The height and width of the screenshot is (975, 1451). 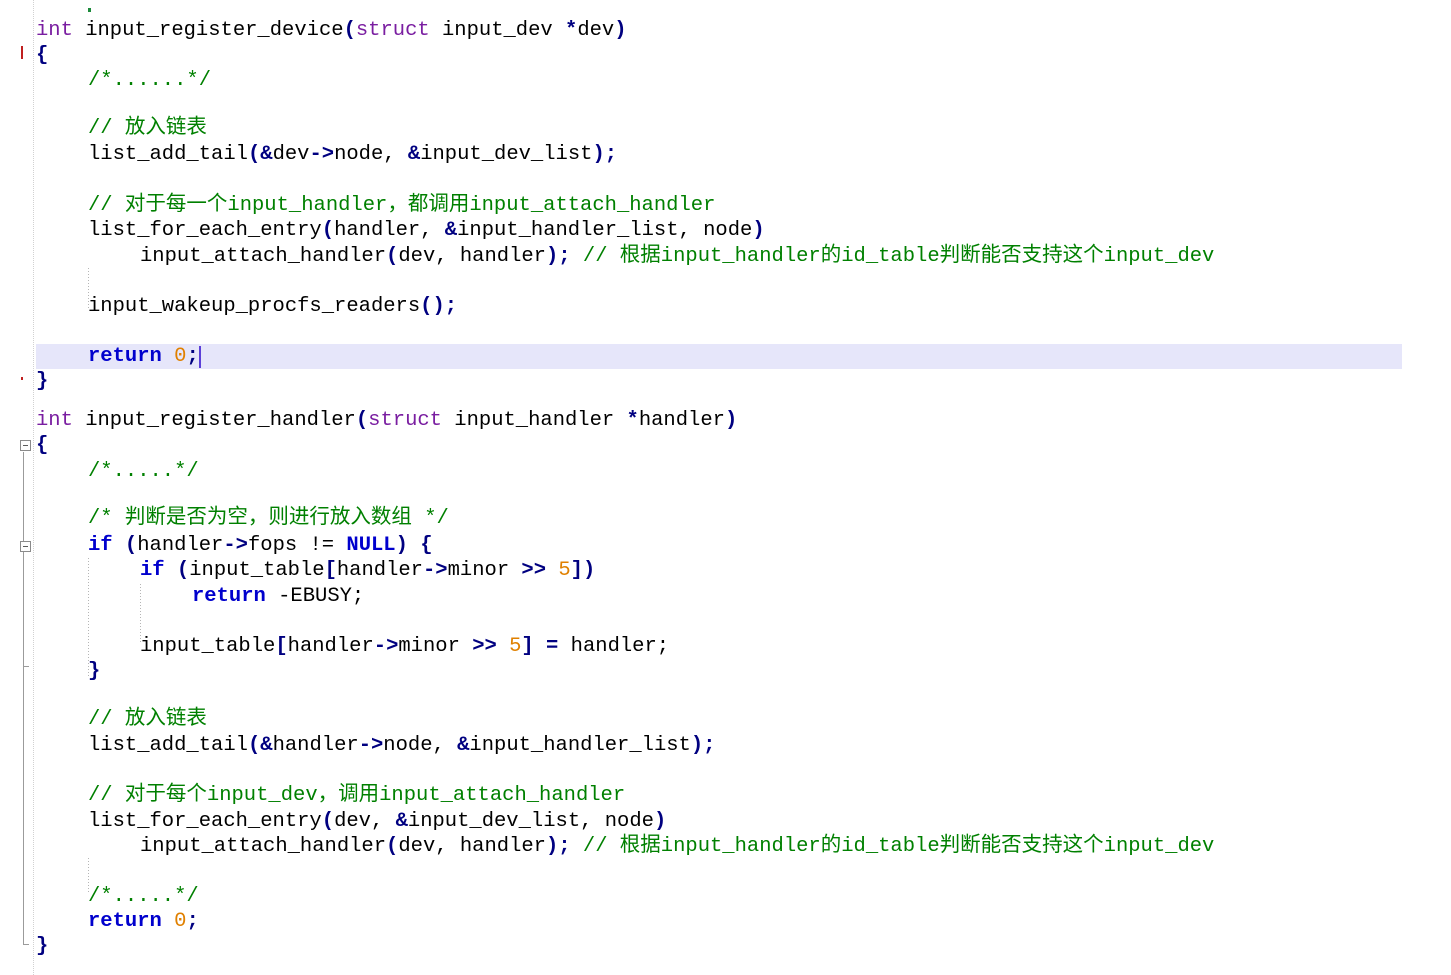 What do you see at coordinates (281, 646) in the screenshot?
I see `token-punctuation: [` at bounding box center [281, 646].